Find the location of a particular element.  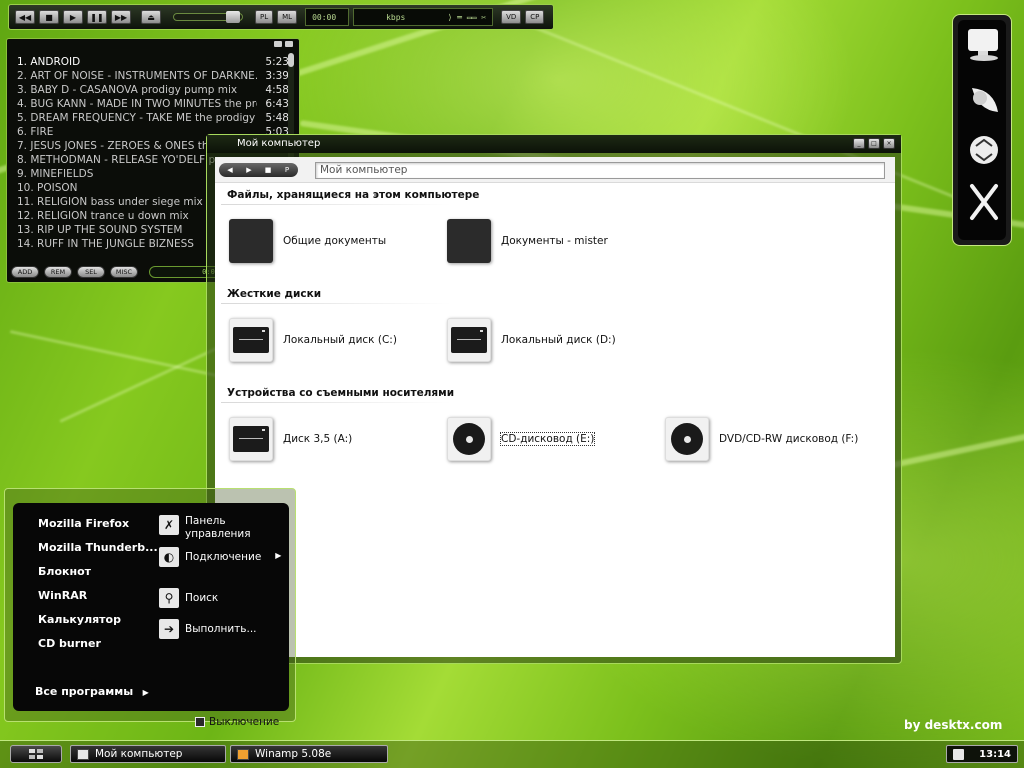

track-row: 1. ANDROID 5:23 is located at coordinates (153, 62).